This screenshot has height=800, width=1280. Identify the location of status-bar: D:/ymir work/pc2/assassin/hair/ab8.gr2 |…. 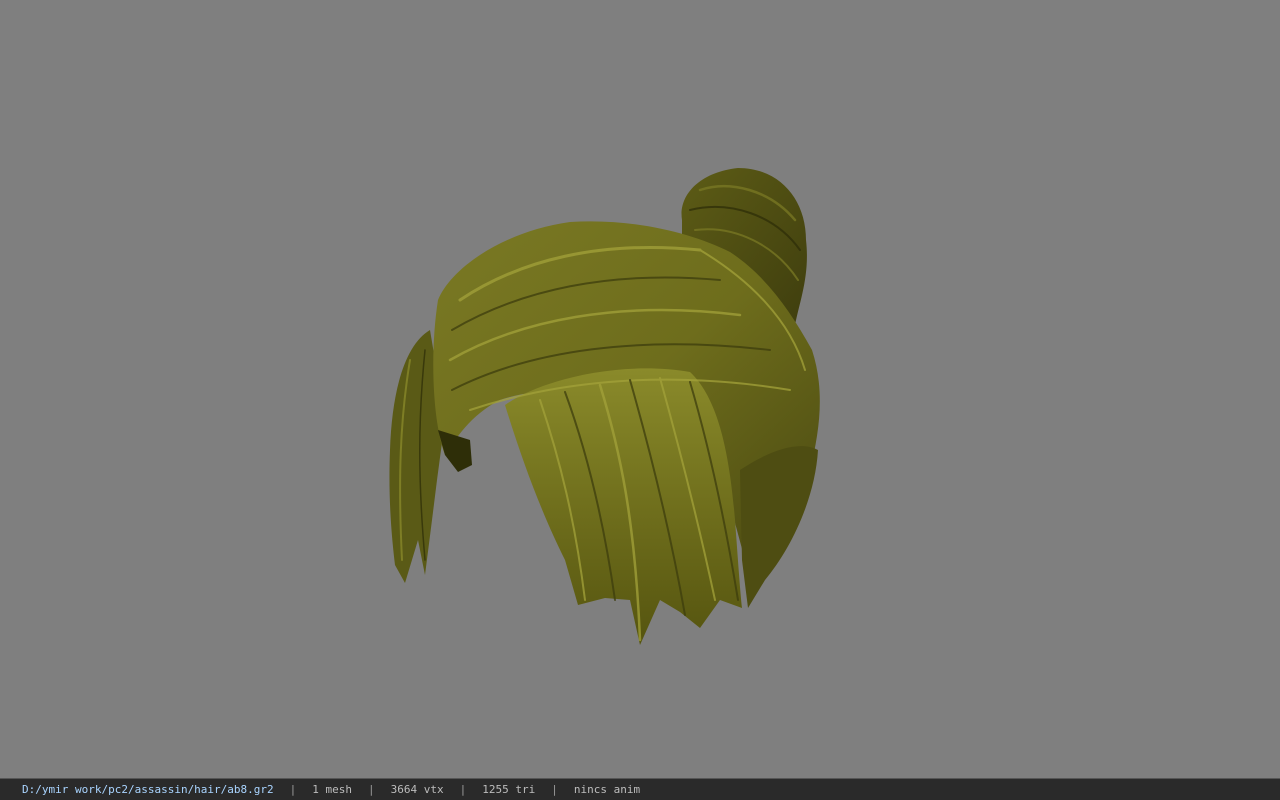
(640, 789).